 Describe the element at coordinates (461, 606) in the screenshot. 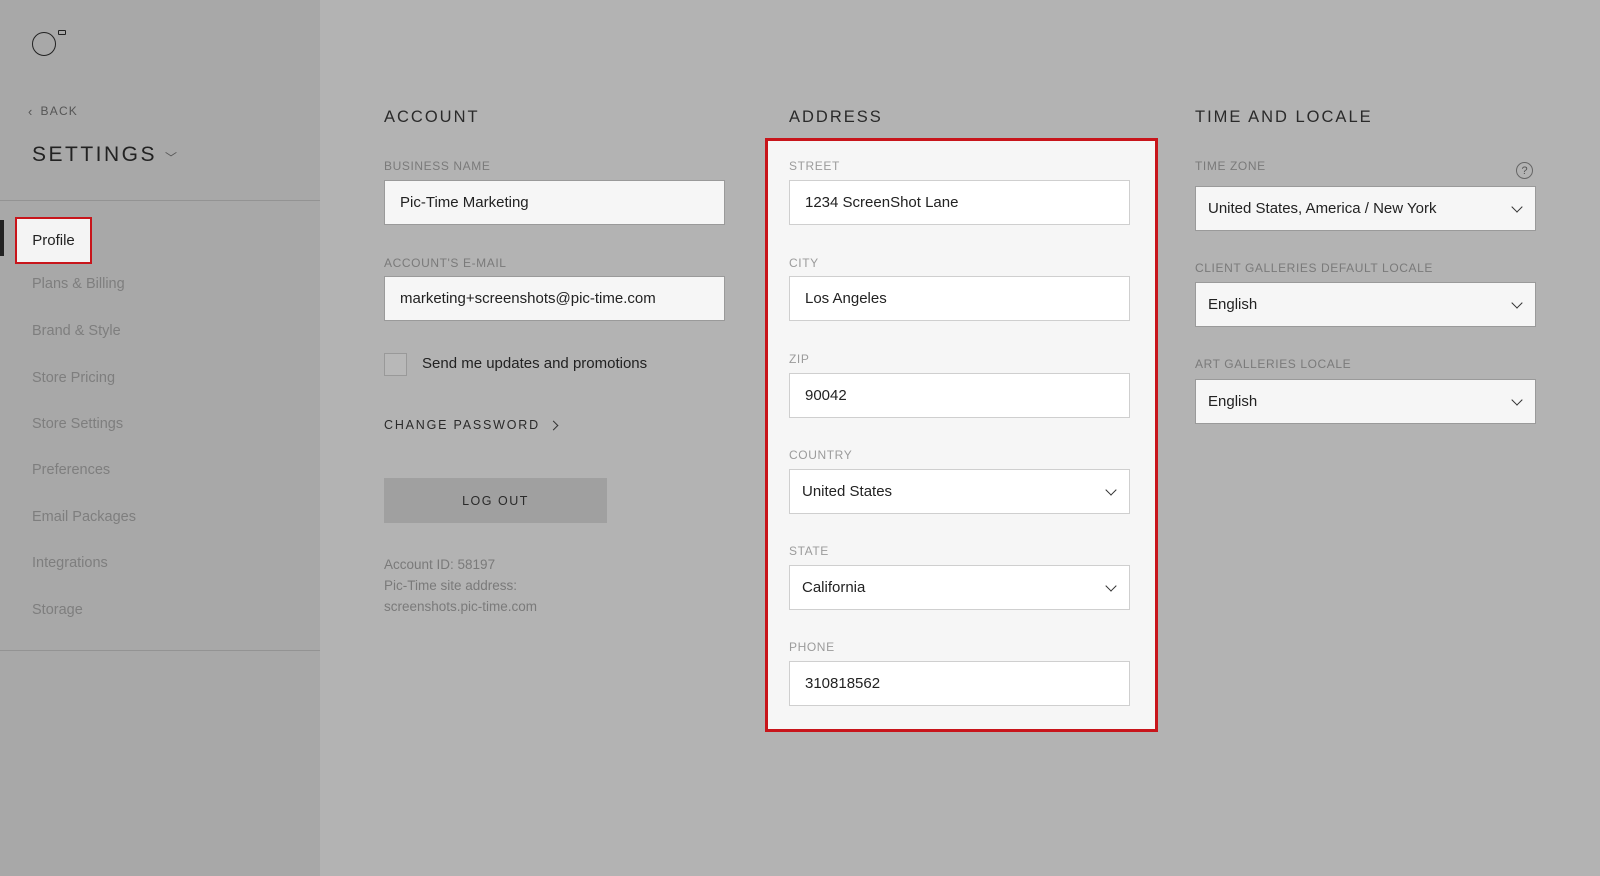

I see `site-address-value: screenshots.pic-time.com` at that location.